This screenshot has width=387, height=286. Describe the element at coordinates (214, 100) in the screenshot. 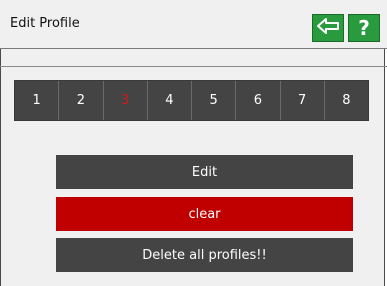

I see `profile-tab-5: 5` at that location.